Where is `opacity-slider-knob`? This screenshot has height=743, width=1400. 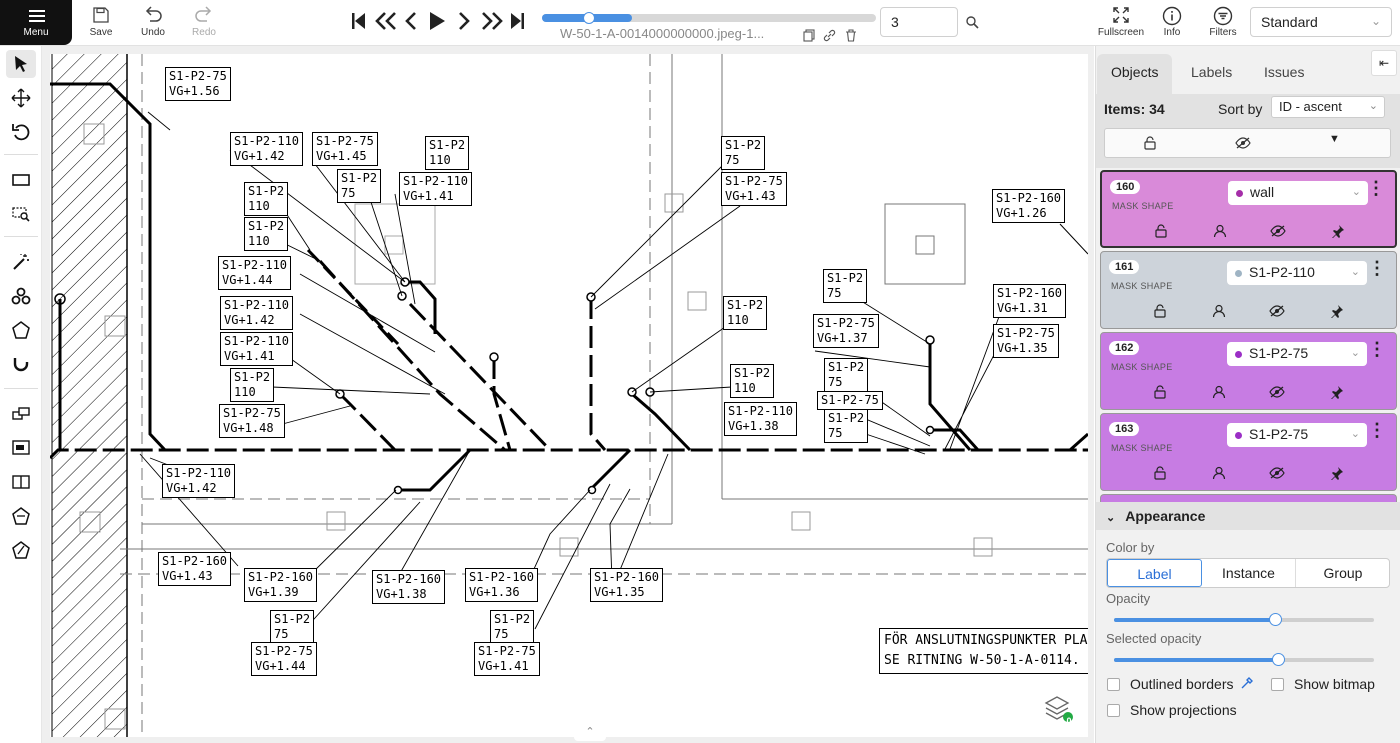 opacity-slider-knob is located at coordinates (1275, 619).